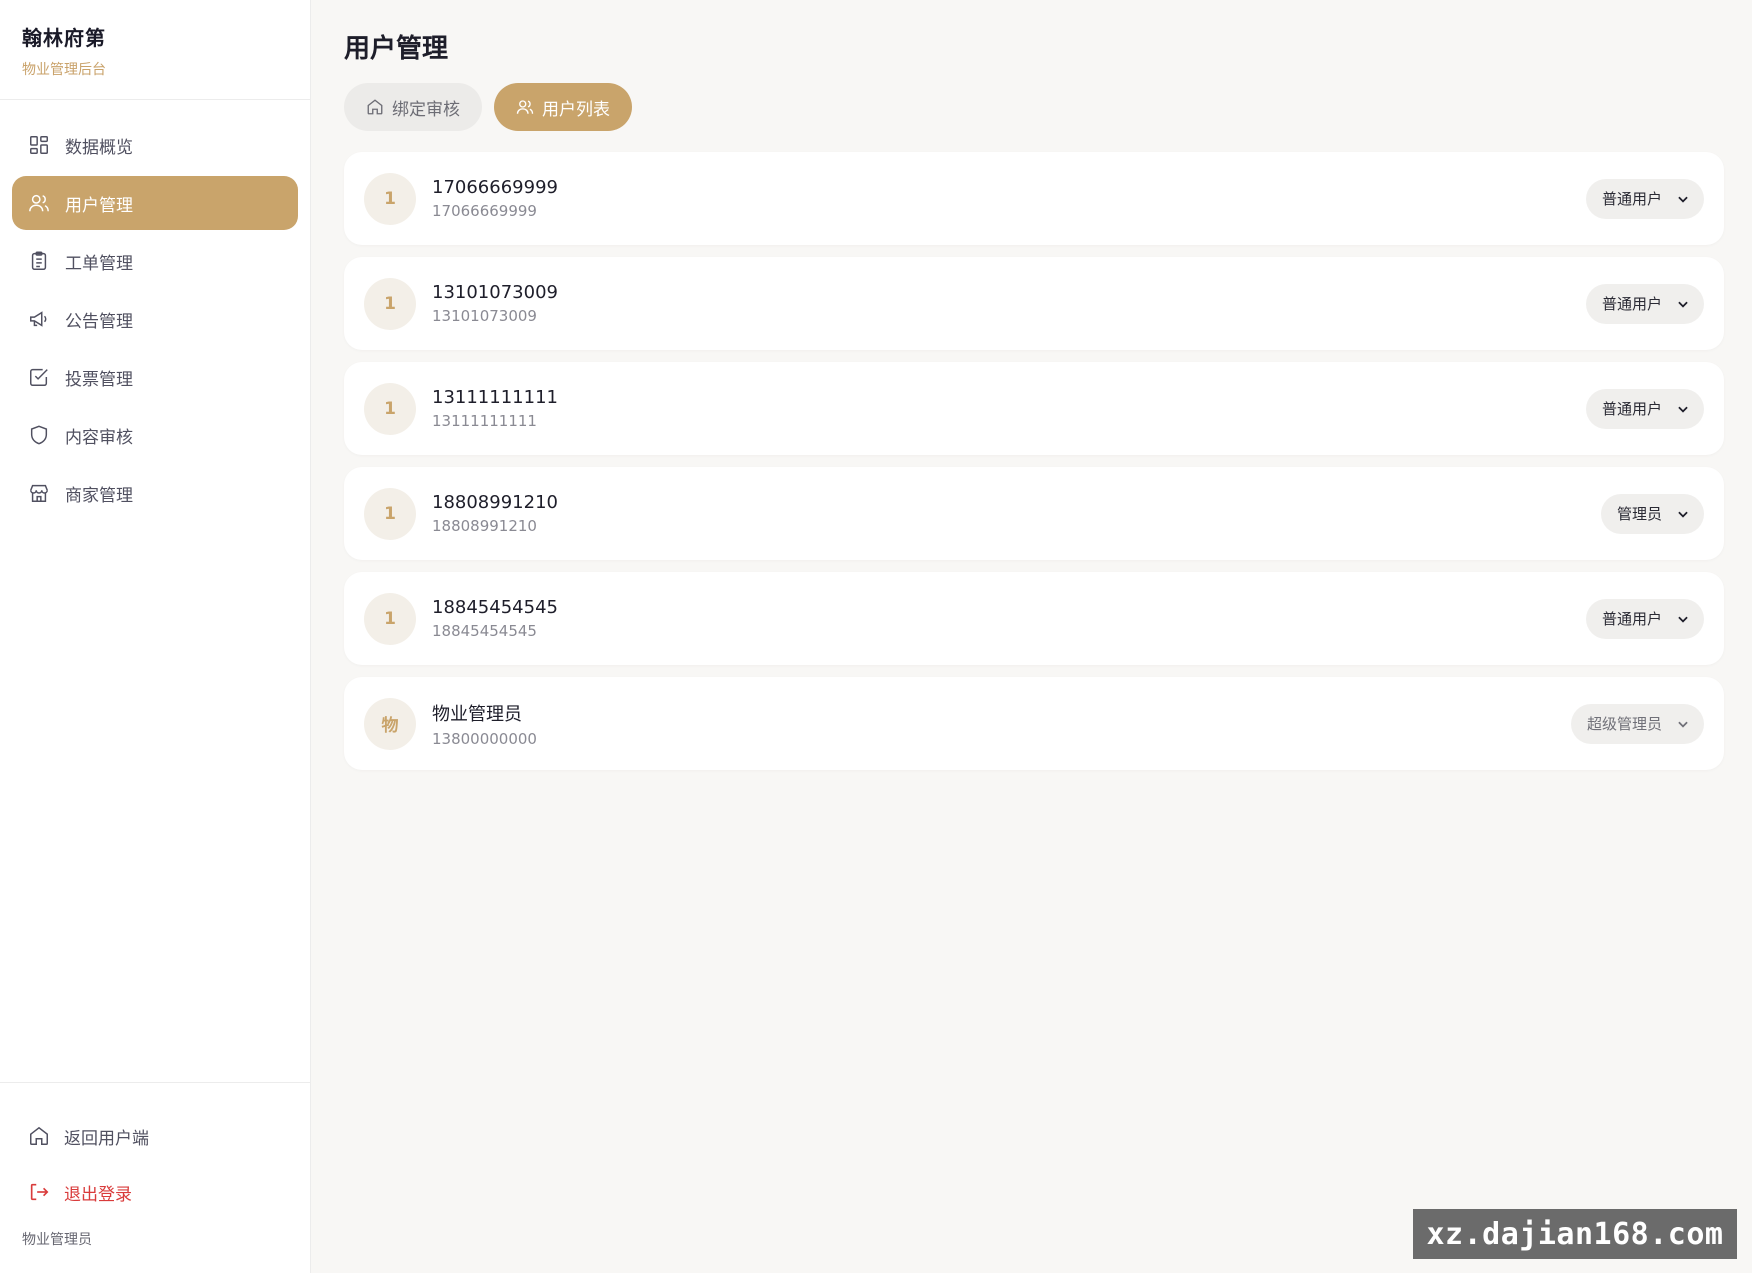 The width and height of the screenshot is (1752, 1273). I want to click on user-info: 13111111111 13111111111, so click(1009, 408).